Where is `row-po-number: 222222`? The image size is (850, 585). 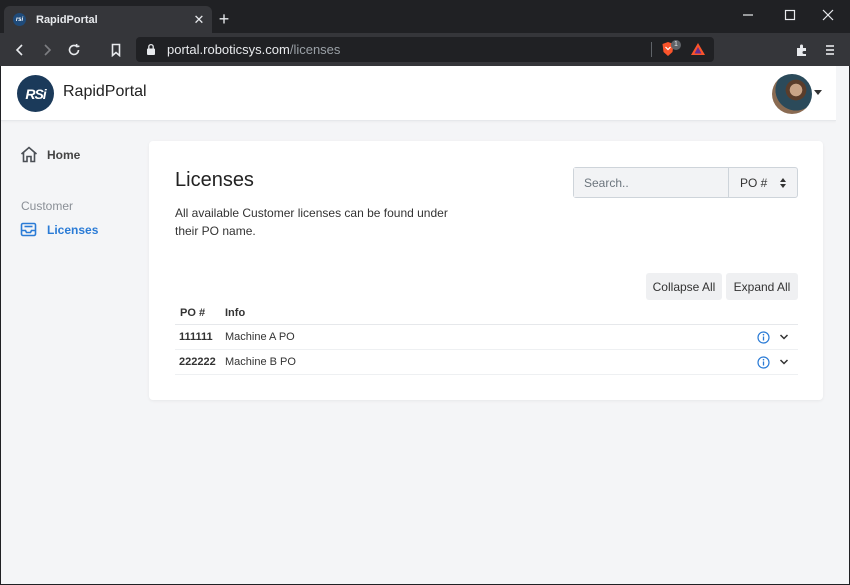 row-po-number: 222222 is located at coordinates (197, 362).